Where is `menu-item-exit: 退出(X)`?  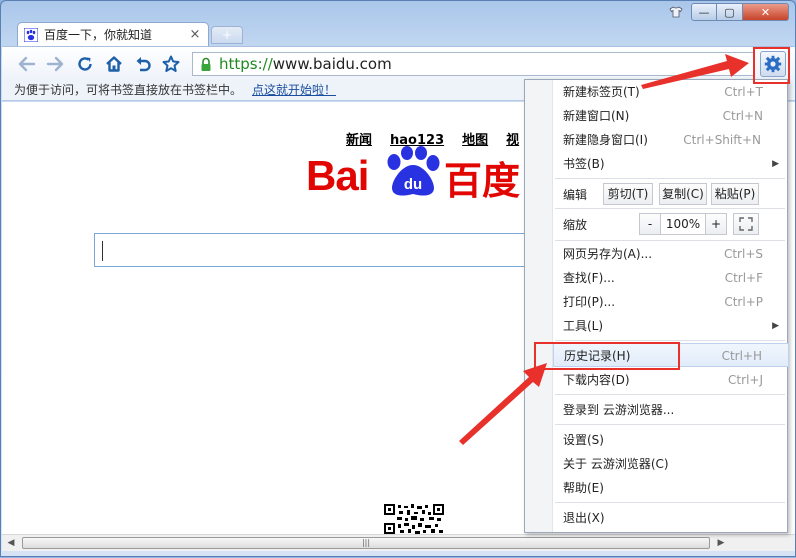
menu-item-exit: 退出(X) is located at coordinates (671, 518).